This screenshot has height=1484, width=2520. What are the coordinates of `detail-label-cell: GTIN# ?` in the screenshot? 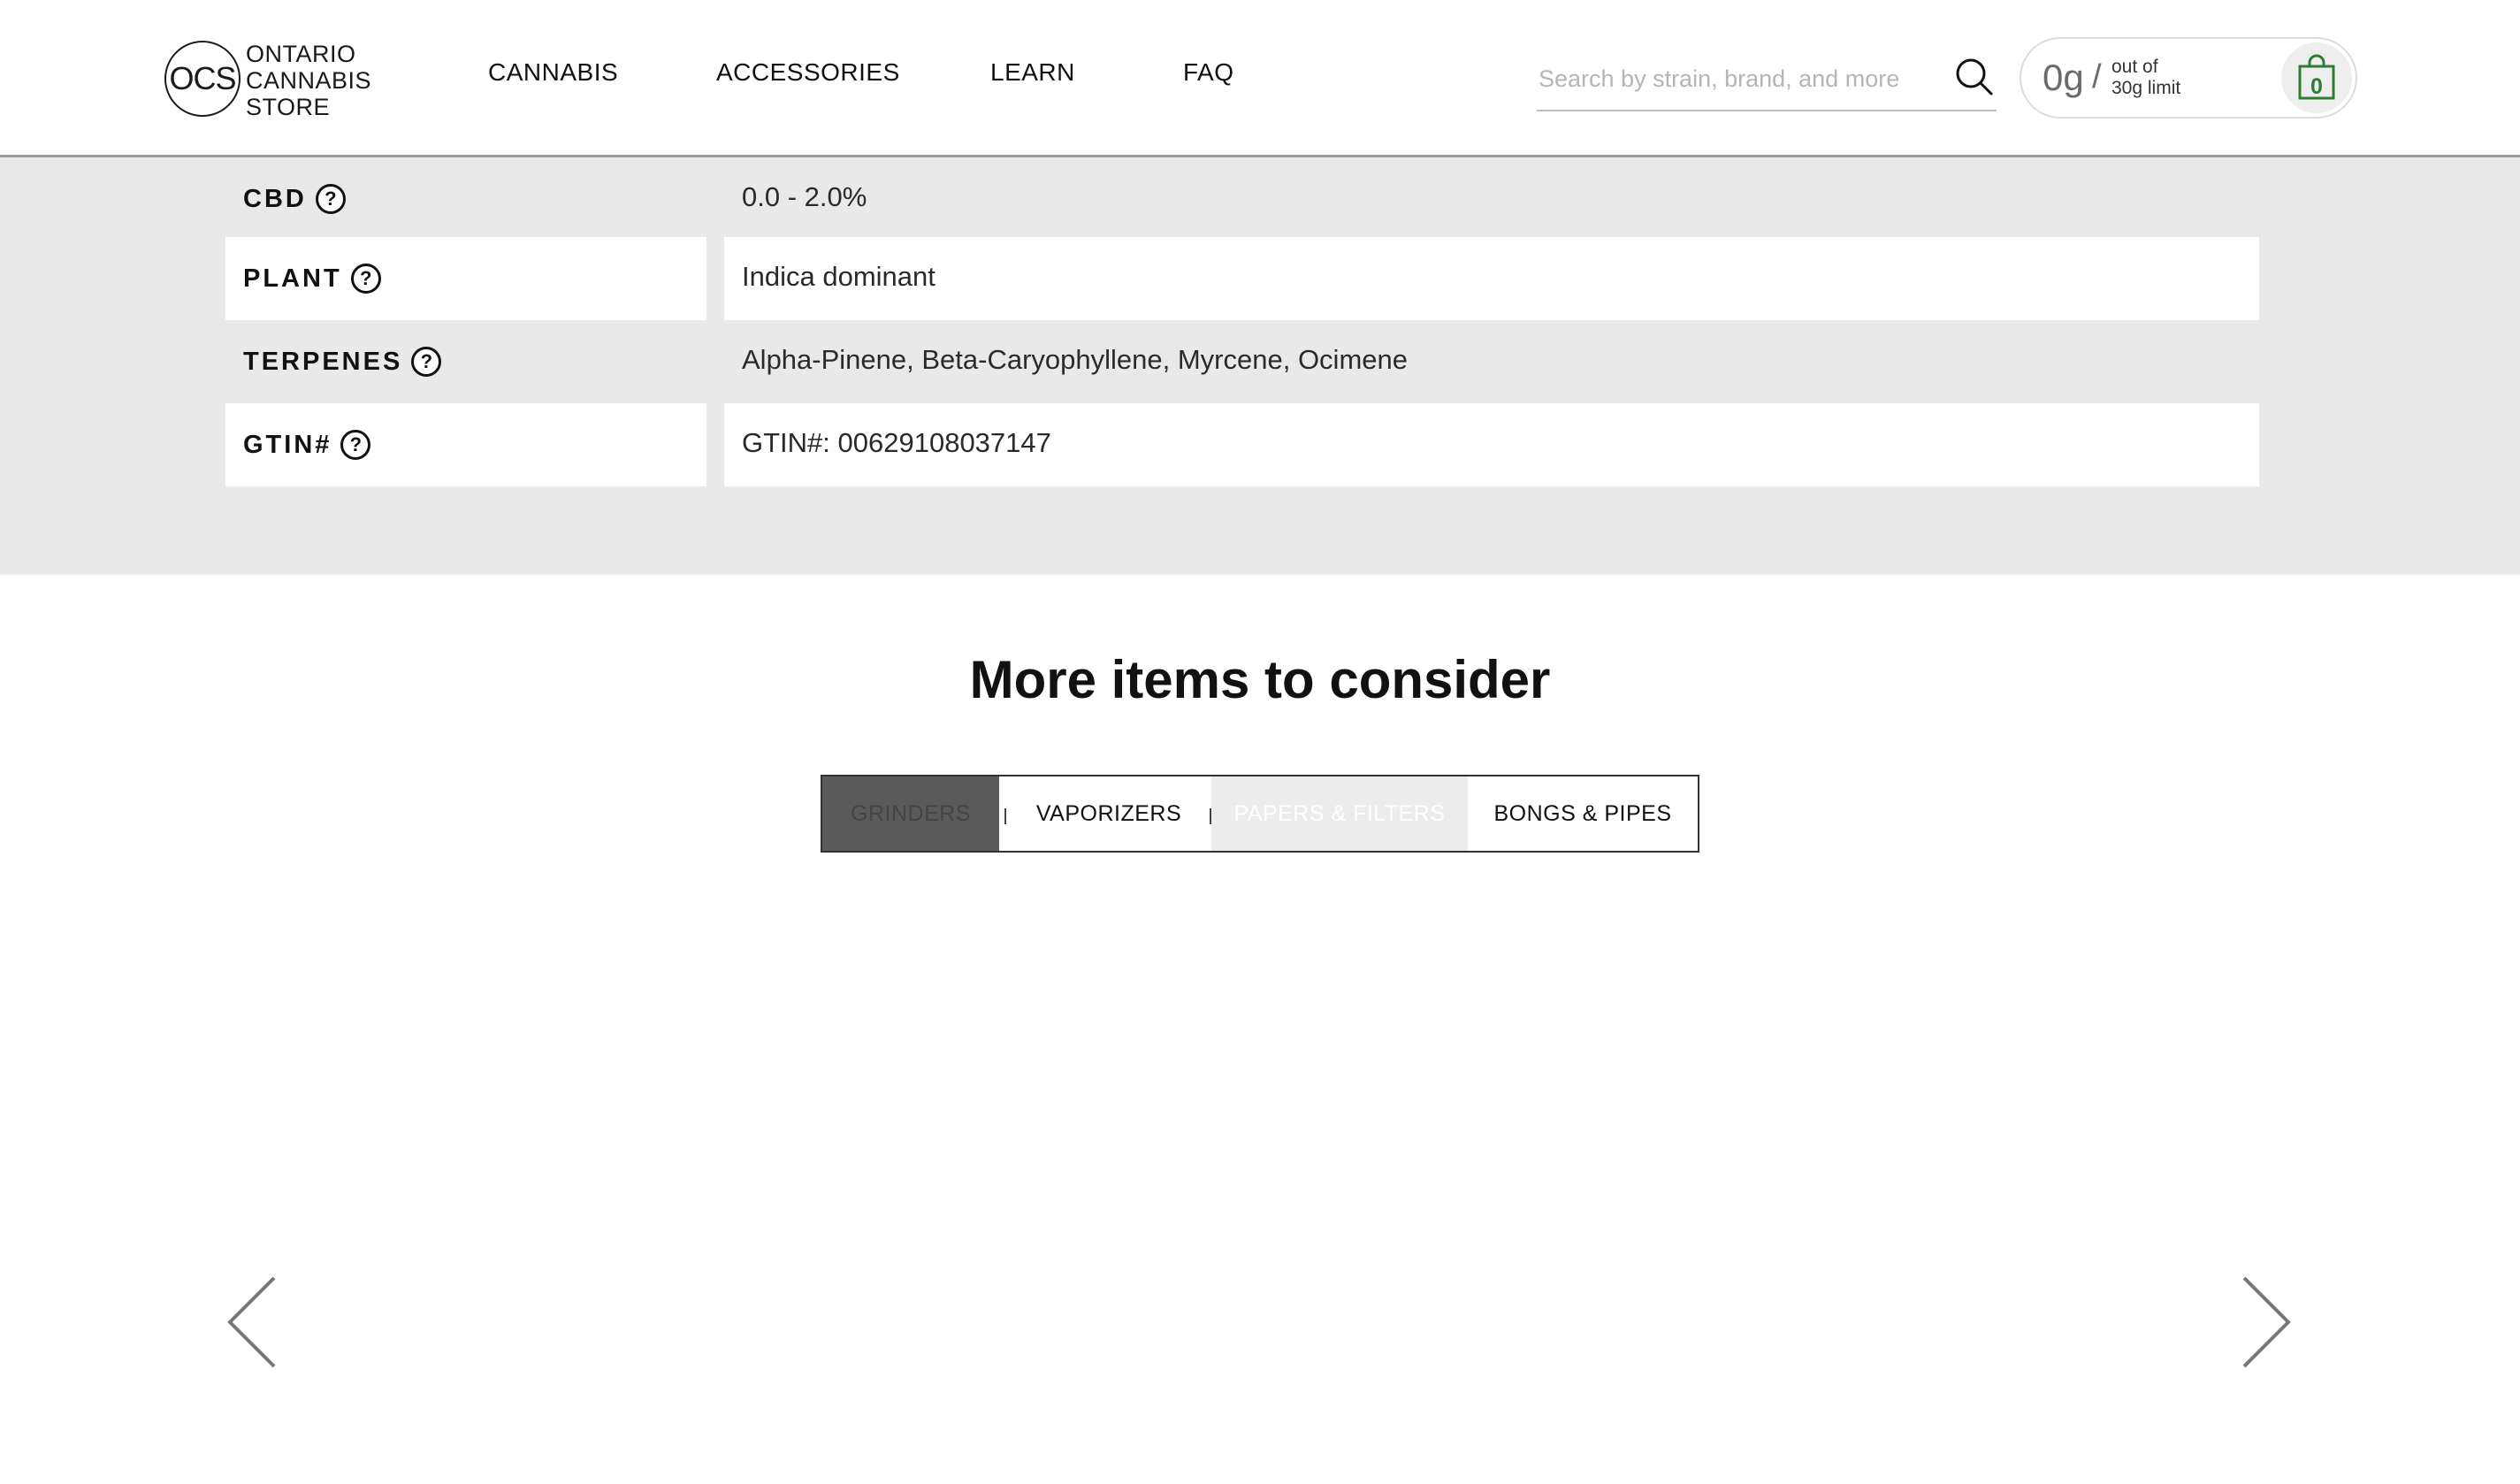 It's located at (465, 444).